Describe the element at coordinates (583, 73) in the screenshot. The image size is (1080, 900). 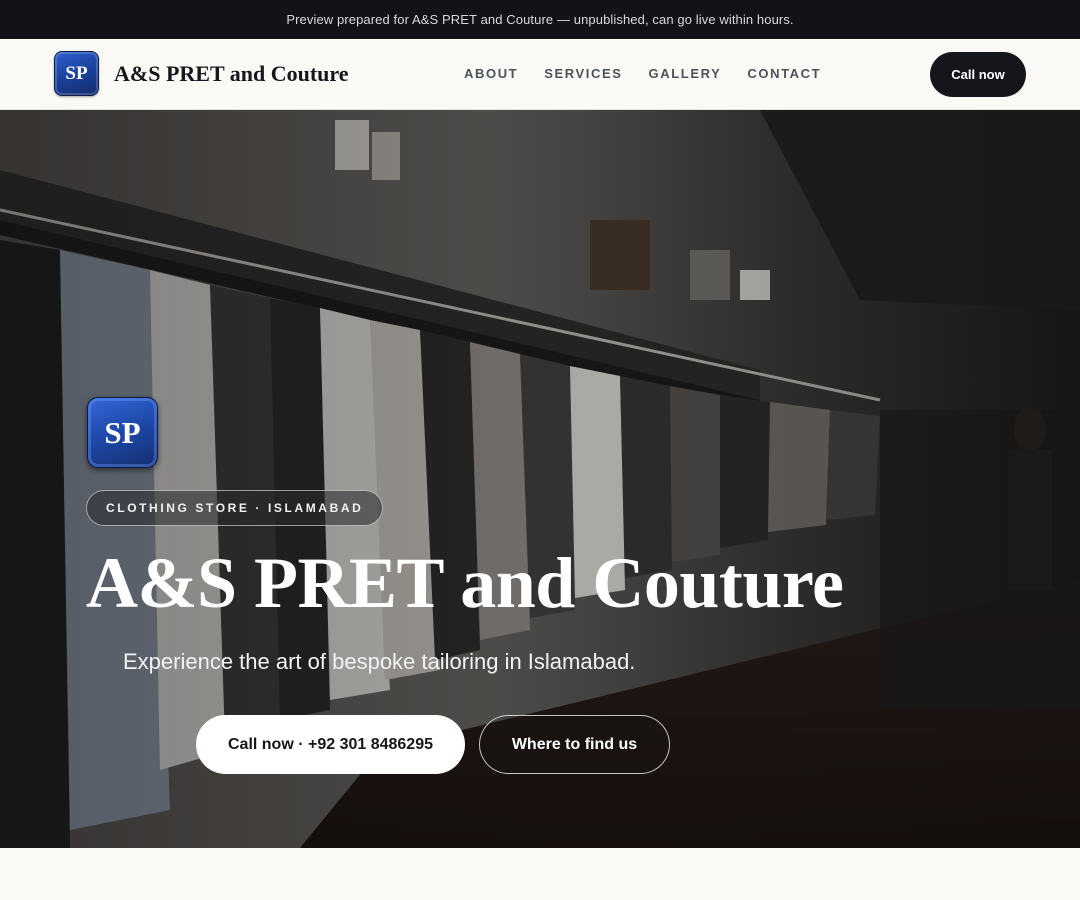
I see `nav-services: SERVICES` at that location.